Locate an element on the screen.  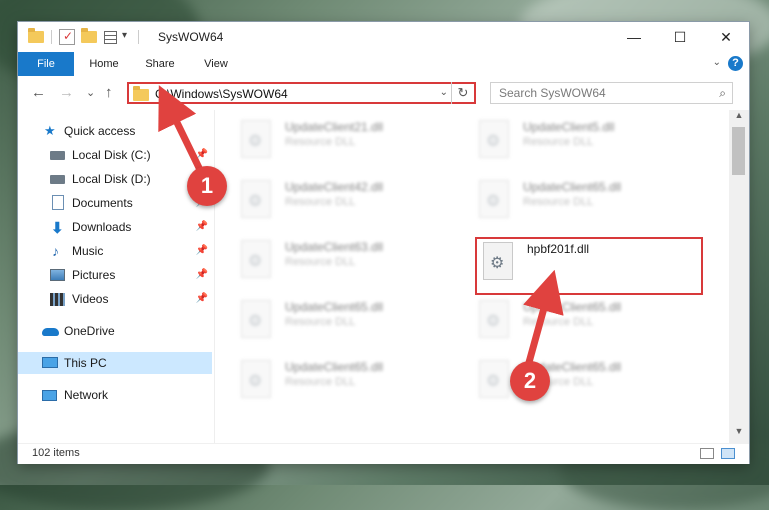
step-2-badge: 2 is located at coordinates (530, 381).